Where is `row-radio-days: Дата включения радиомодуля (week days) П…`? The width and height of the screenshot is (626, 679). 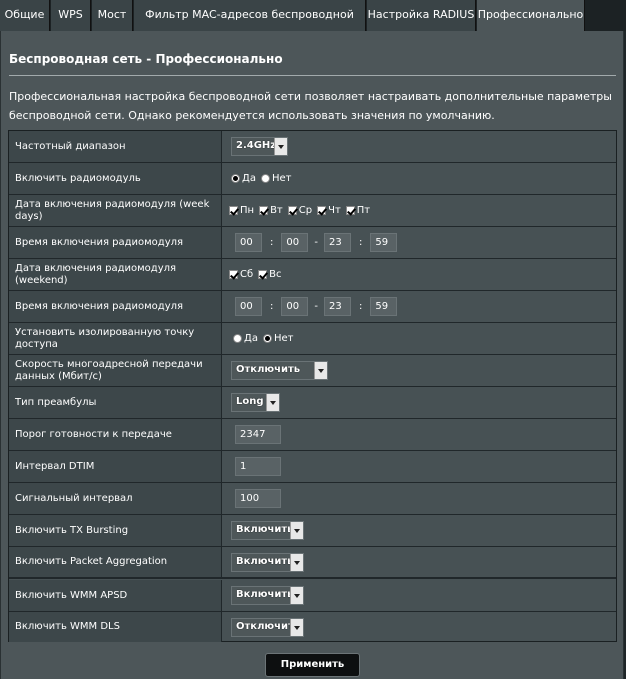
row-radio-days: Дата включения радиомодуля (week days) П… is located at coordinates (312, 211).